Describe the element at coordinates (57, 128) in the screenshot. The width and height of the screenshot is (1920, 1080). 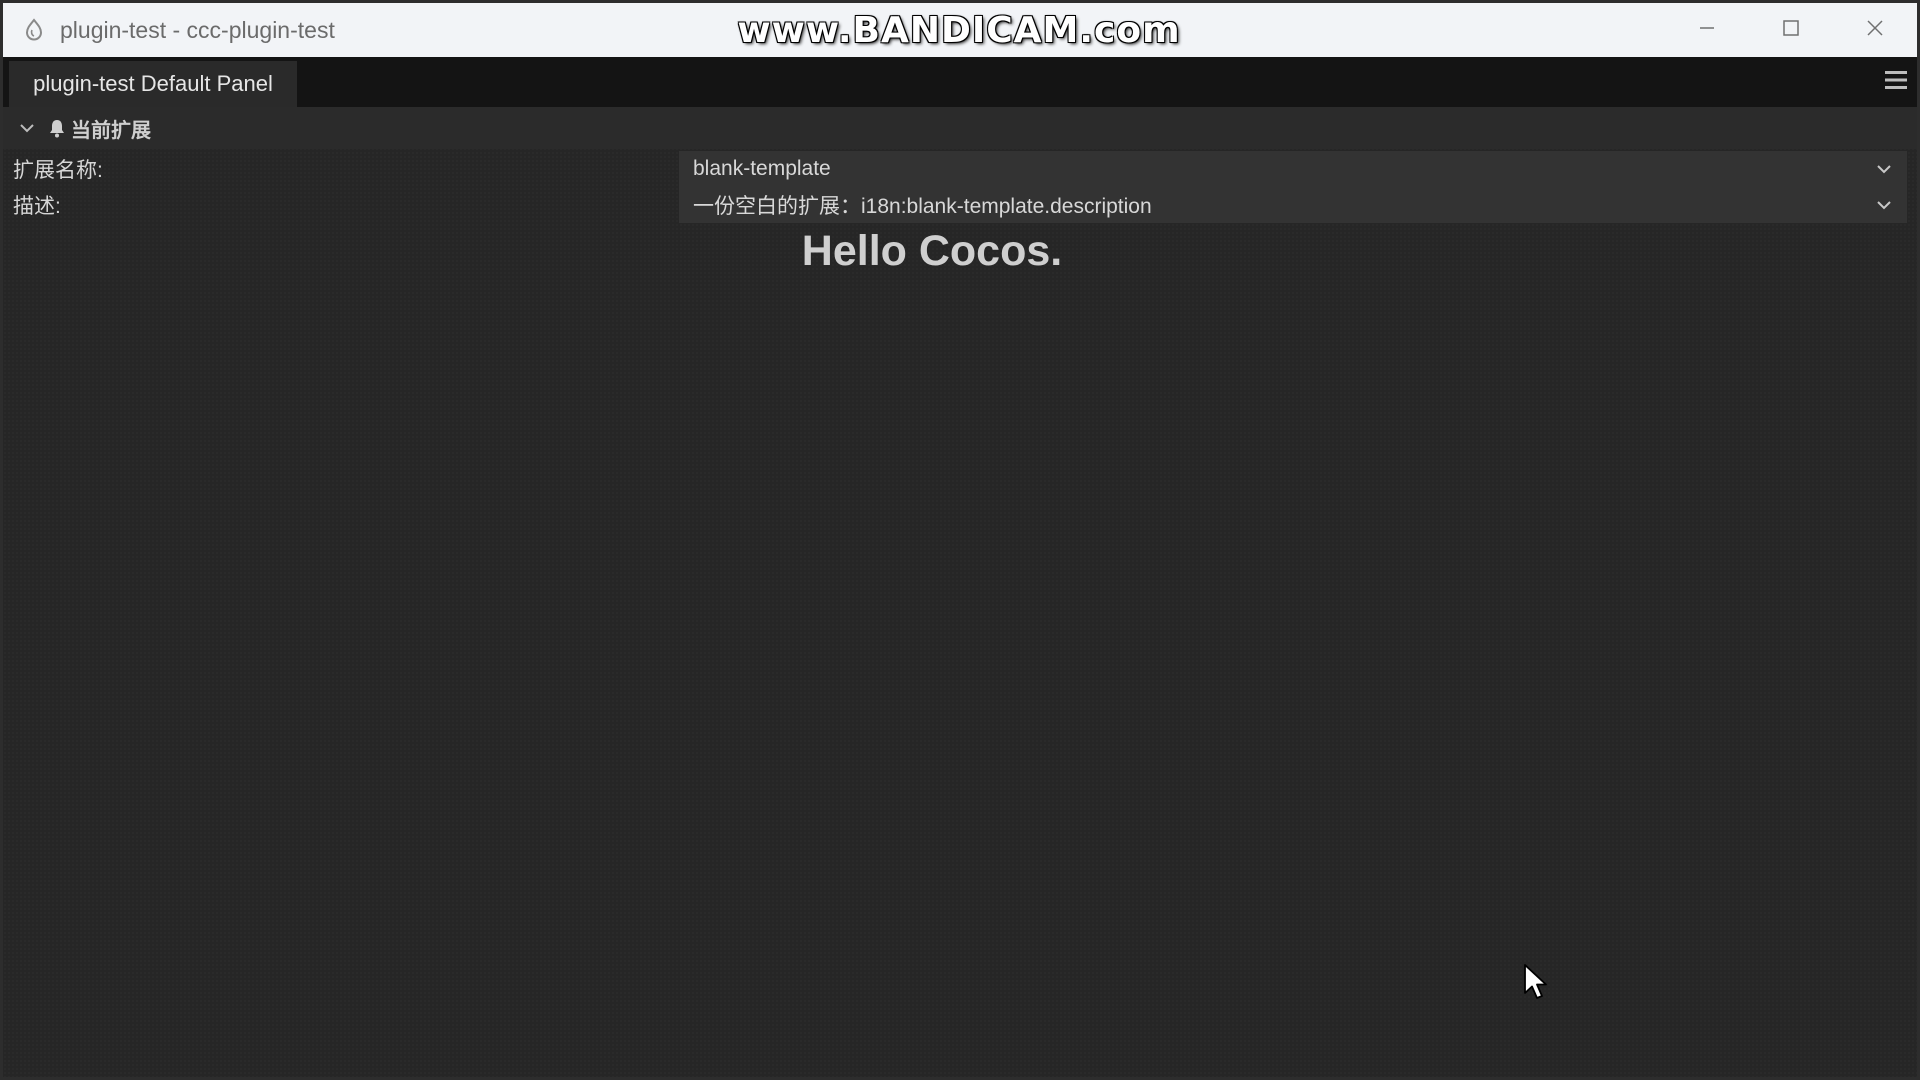
I see `bell-icon` at that location.